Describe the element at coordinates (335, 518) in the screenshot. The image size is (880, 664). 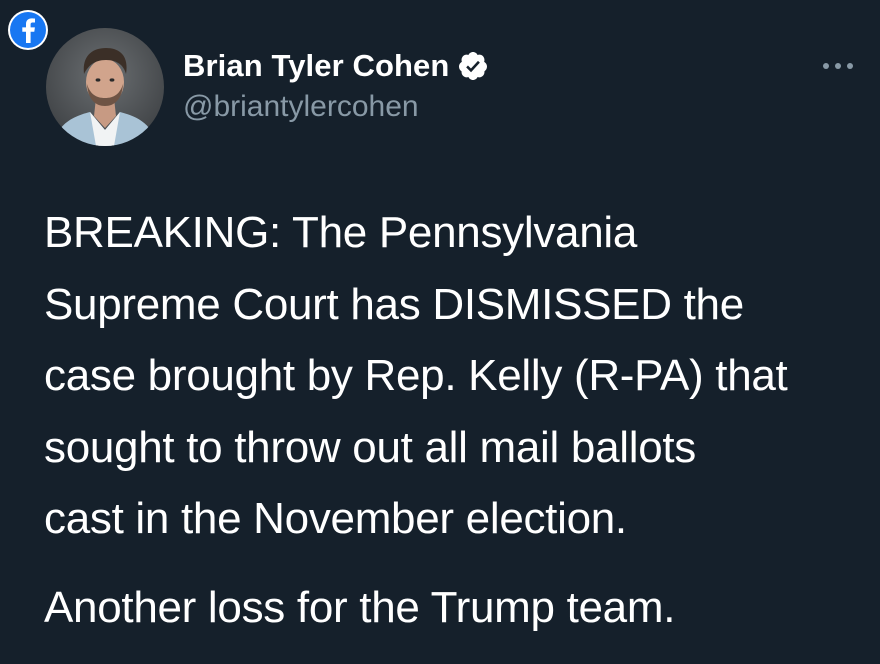
I see `tweet-line: cast in the November election.` at that location.